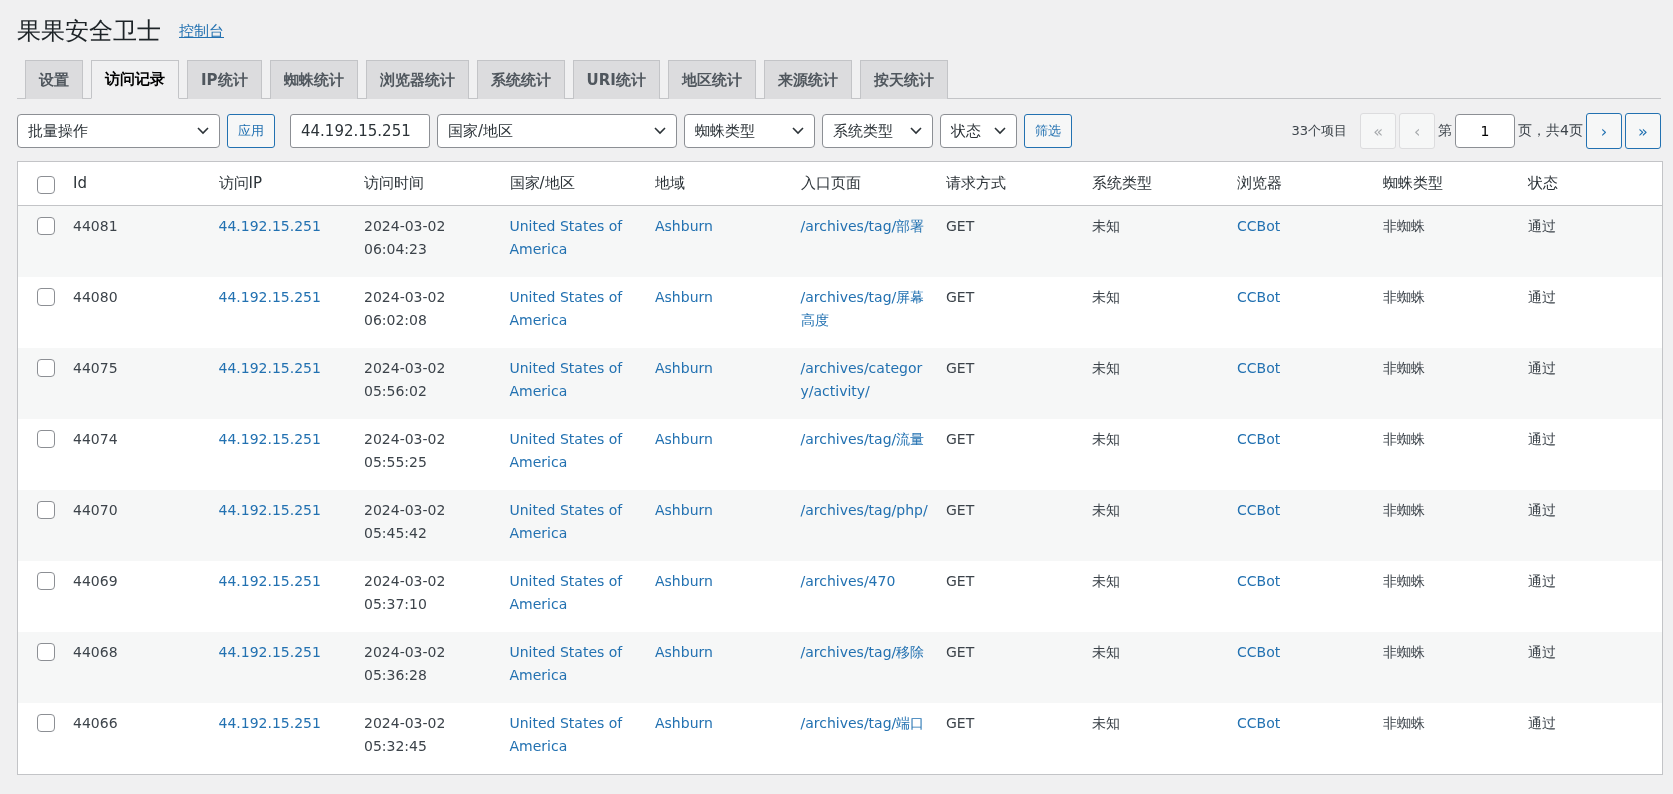 The image size is (1673, 794). What do you see at coordinates (1604, 131) in the screenshot?
I see `next-page-button: ›` at bounding box center [1604, 131].